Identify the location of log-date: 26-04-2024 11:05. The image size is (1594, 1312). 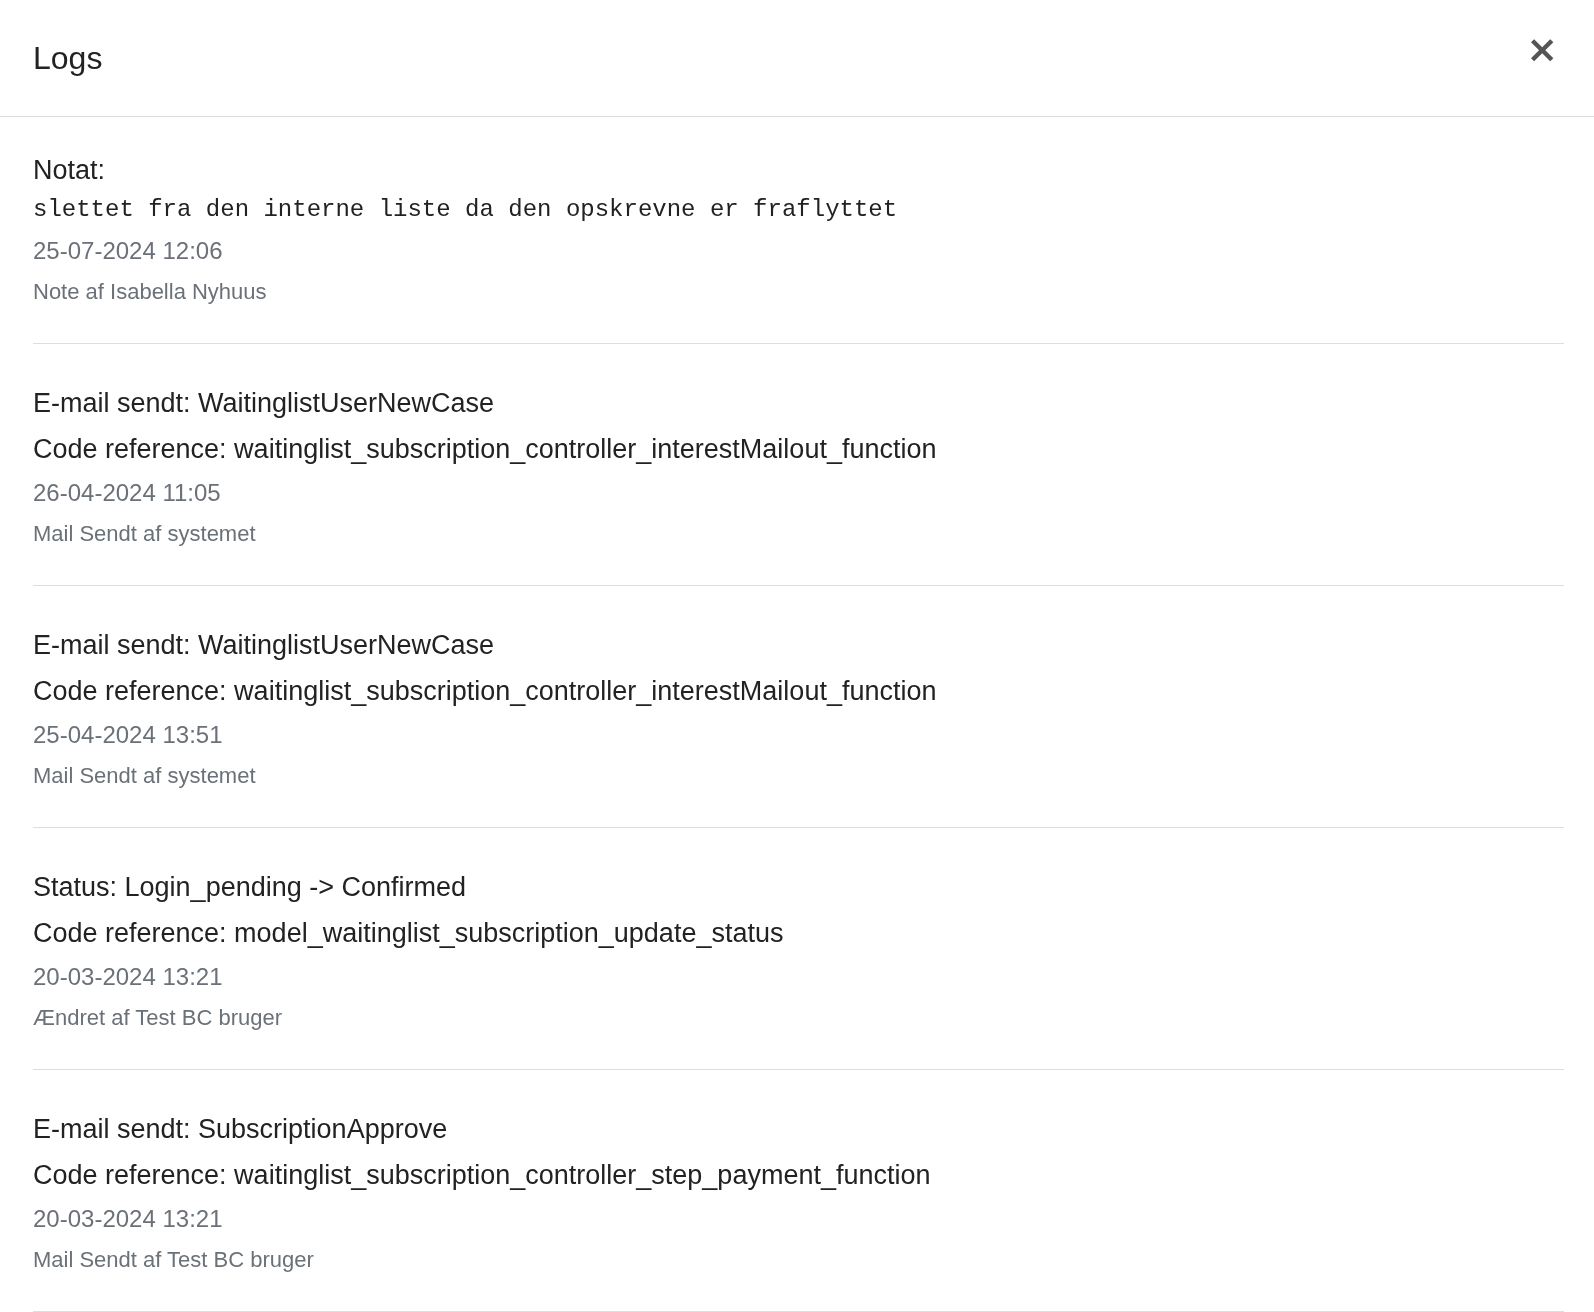
(127, 493).